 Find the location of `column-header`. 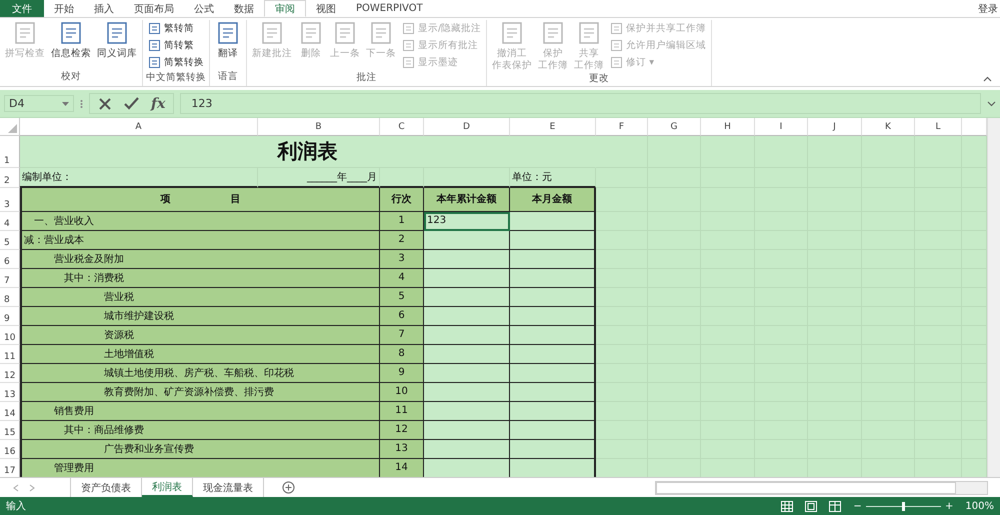

column-header is located at coordinates (974, 127).